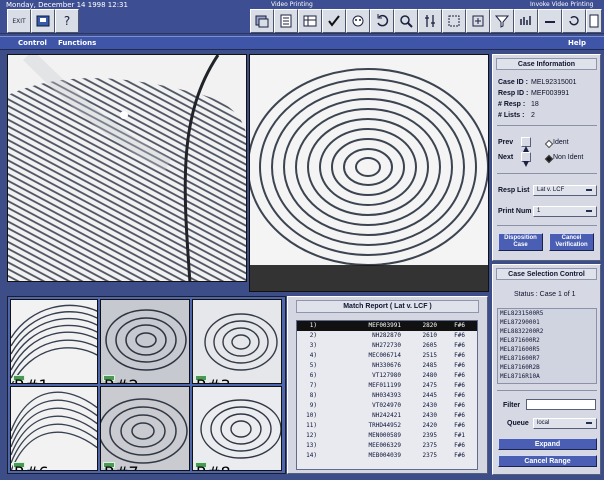 The width and height of the screenshot is (604, 480). I want to click on thumb-ridges, so click(241, 342).